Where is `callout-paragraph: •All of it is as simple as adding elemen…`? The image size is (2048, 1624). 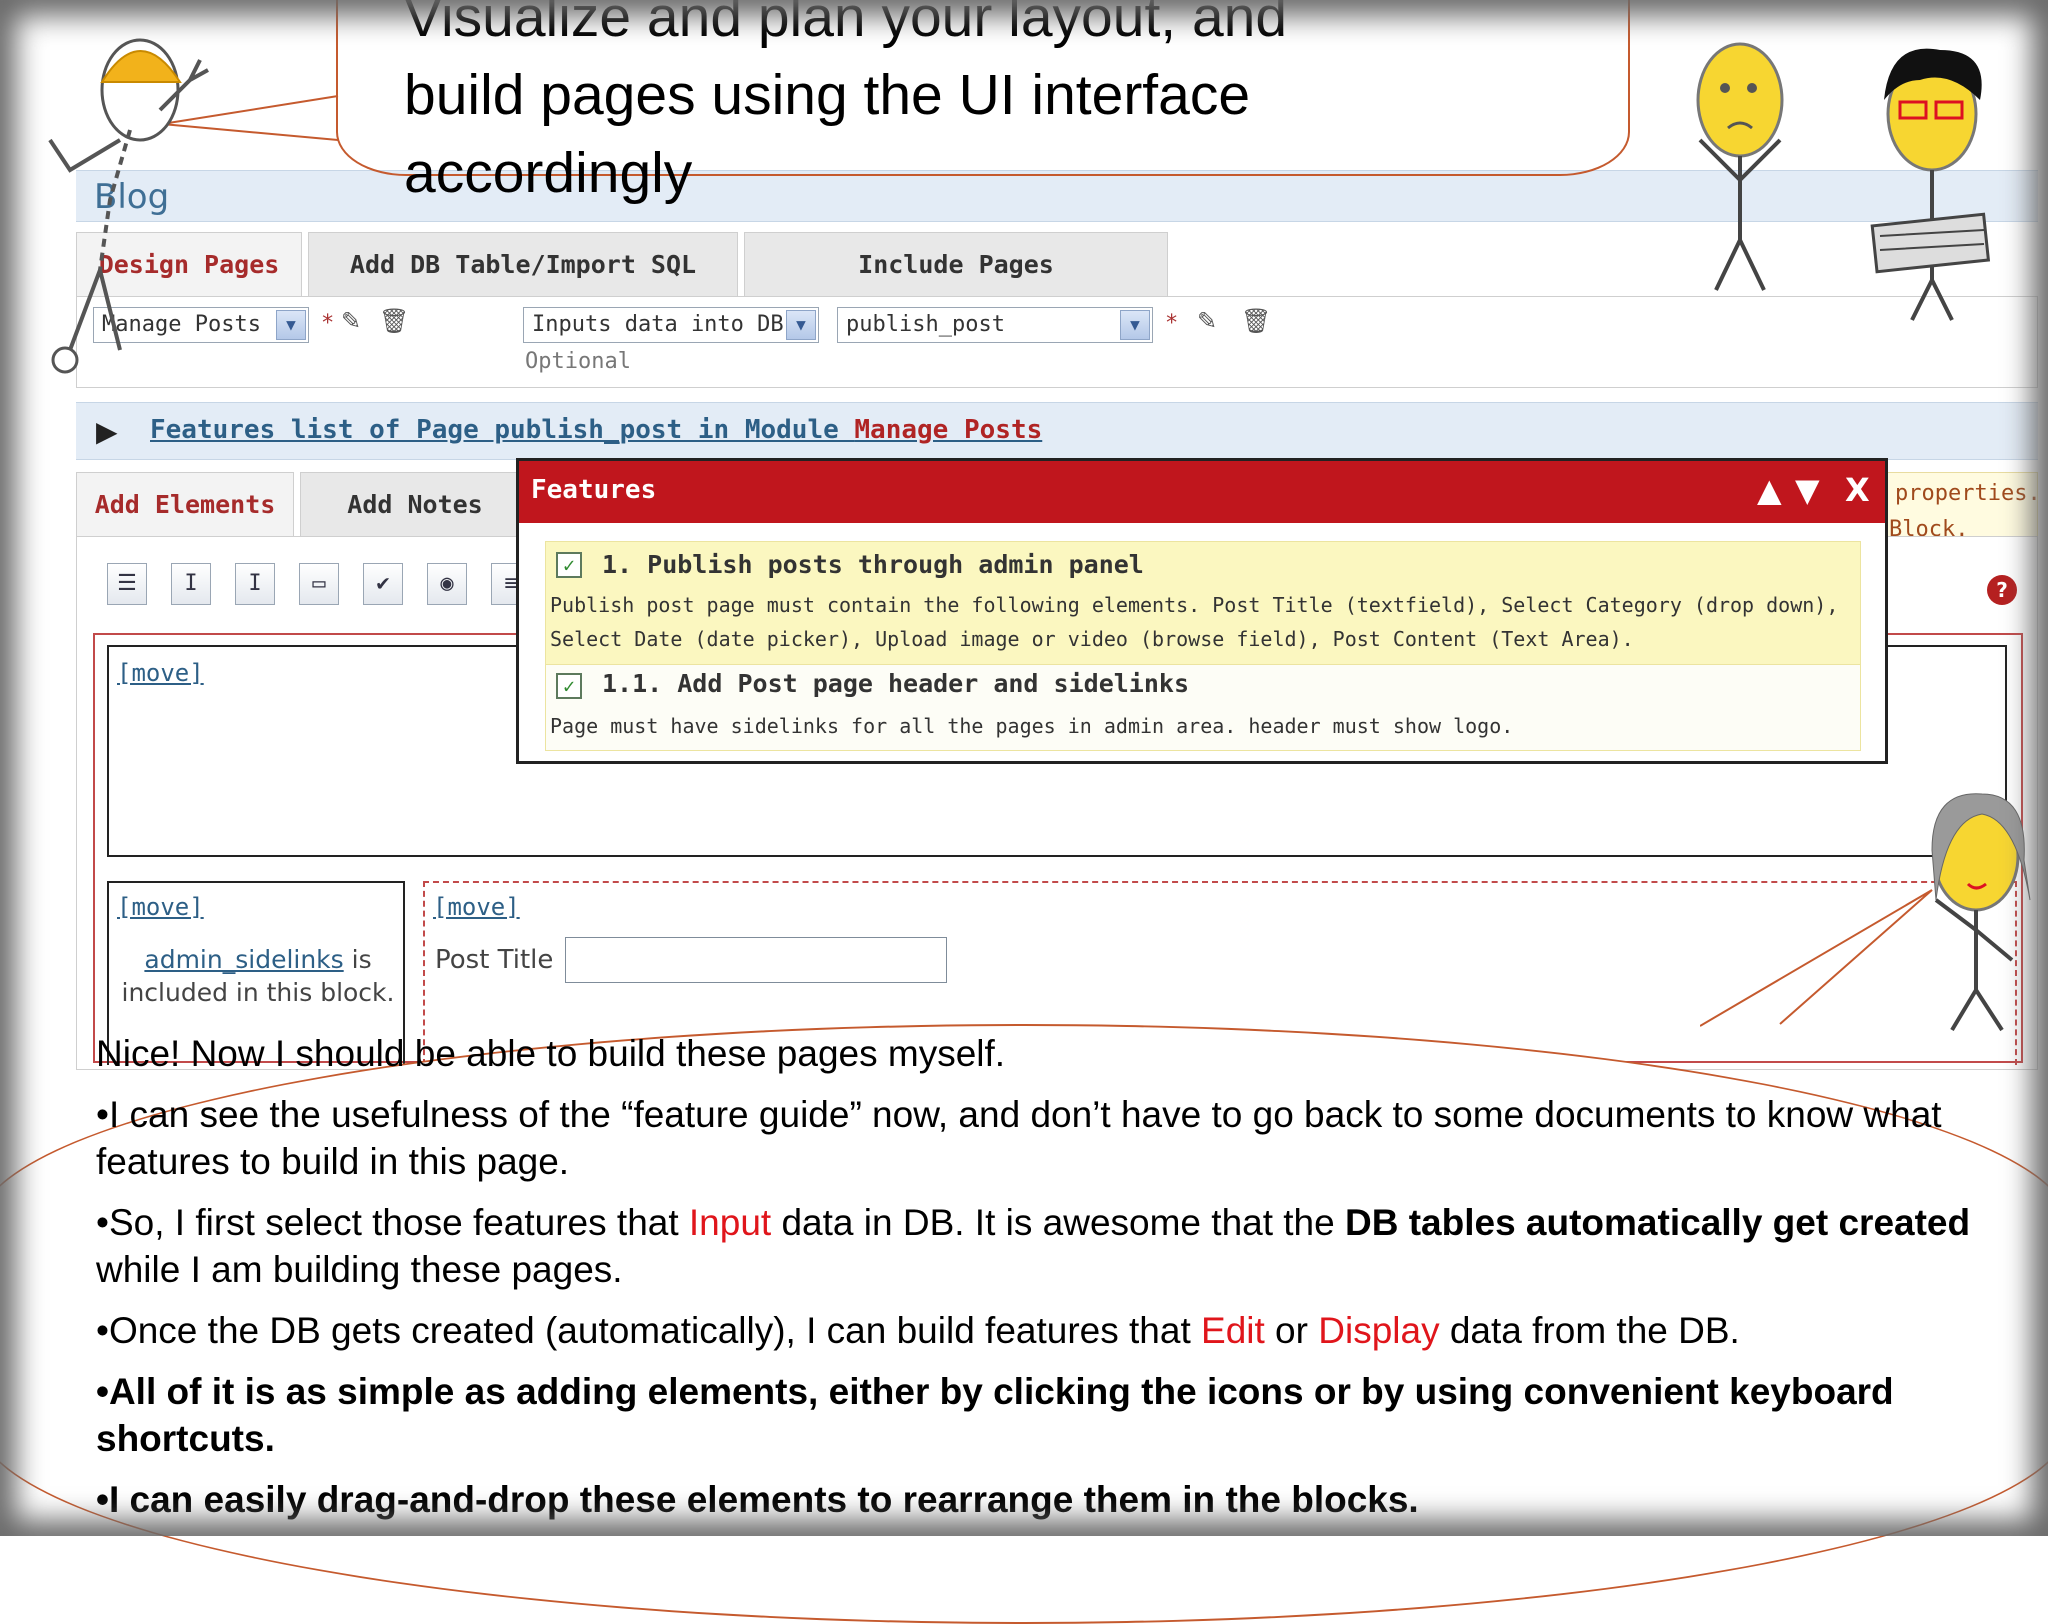
callout-paragraph: •All of it is as simple as adding elemen… is located at coordinates (995, 1415).